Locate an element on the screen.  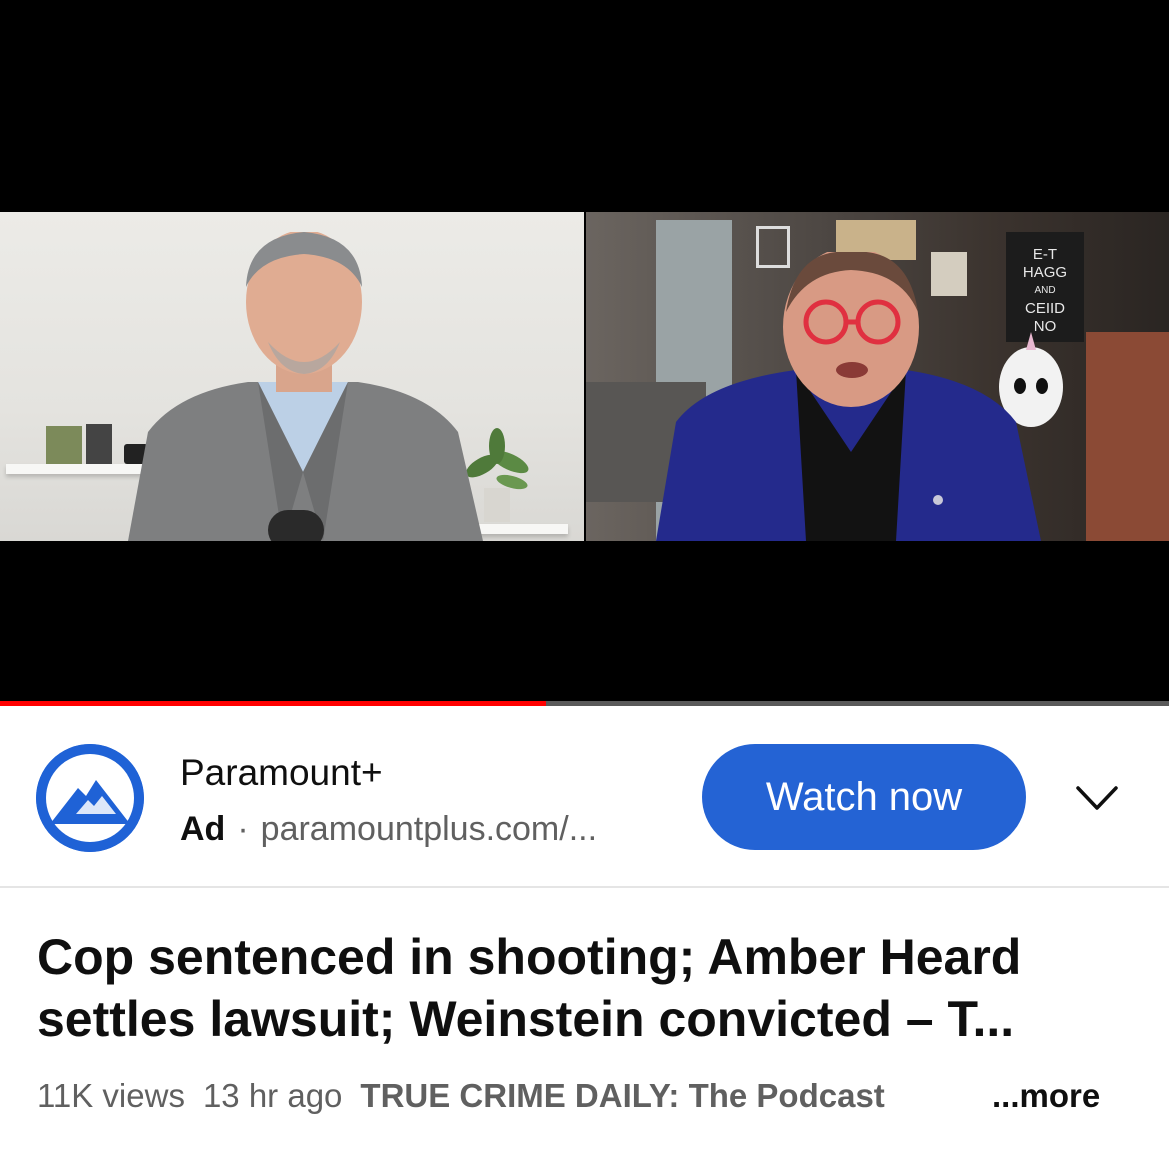
video-frame-left-participant is located at coordinates (292, 376).